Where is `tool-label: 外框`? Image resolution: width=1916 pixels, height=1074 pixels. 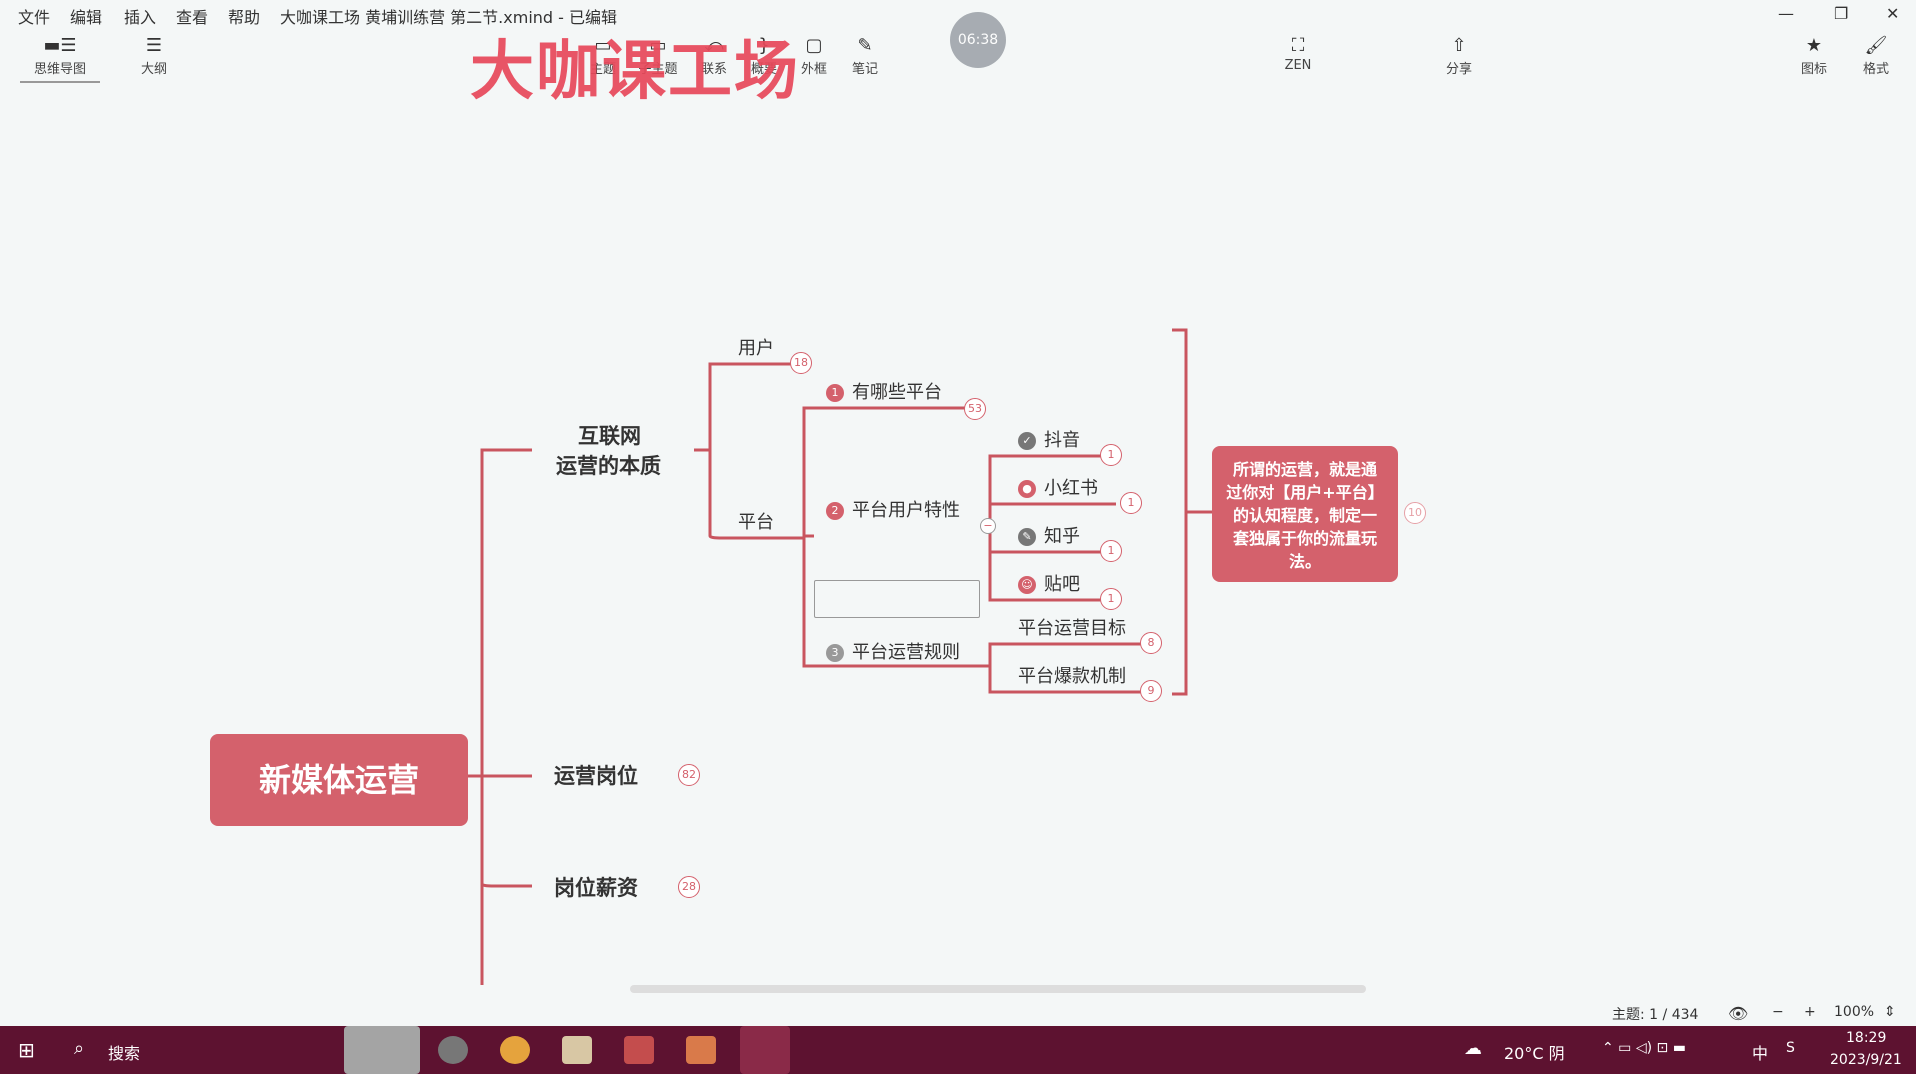
tool-label: 外框 is located at coordinates (813, 69).